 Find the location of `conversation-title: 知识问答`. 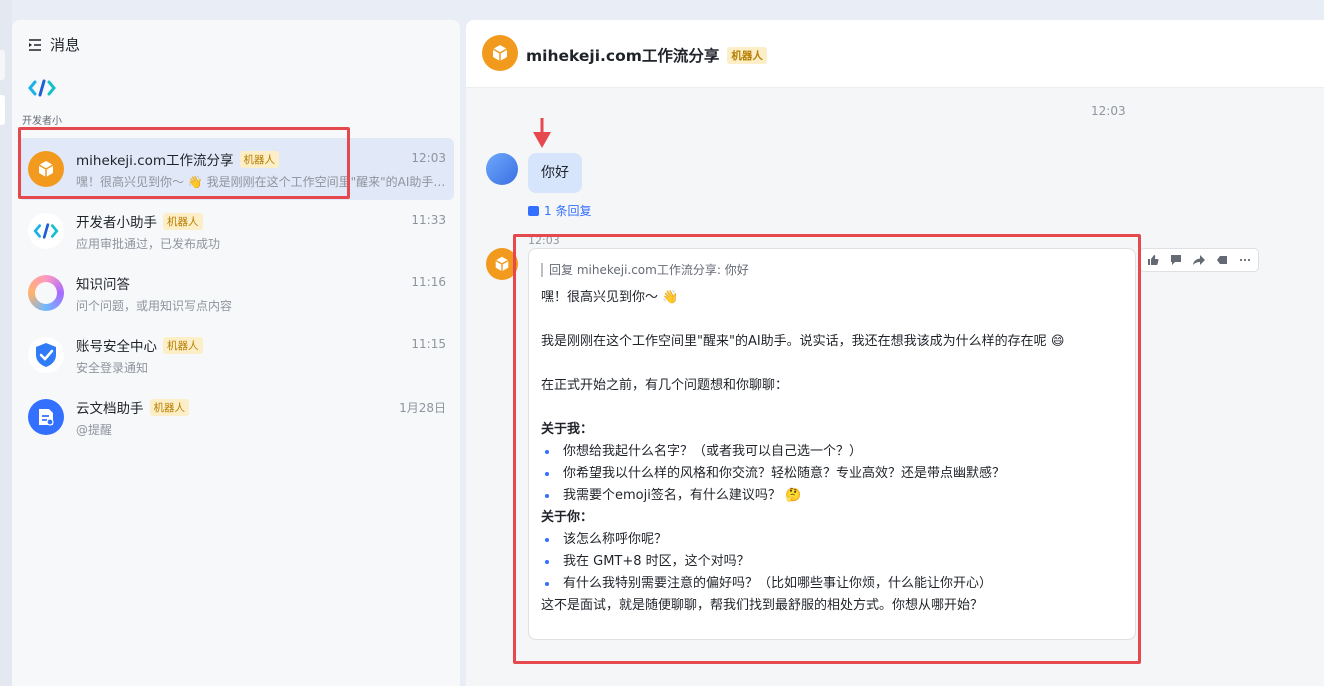

conversation-title: 知识问答 is located at coordinates (103, 285).